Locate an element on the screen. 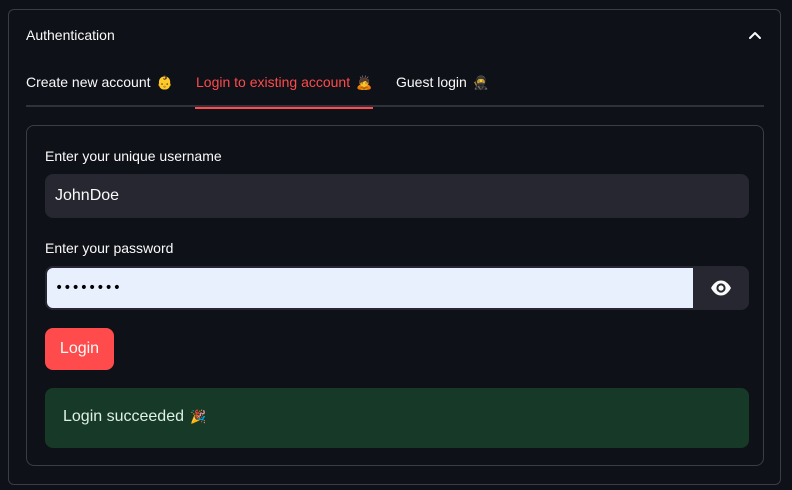  eye-icon is located at coordinates (721, 288).